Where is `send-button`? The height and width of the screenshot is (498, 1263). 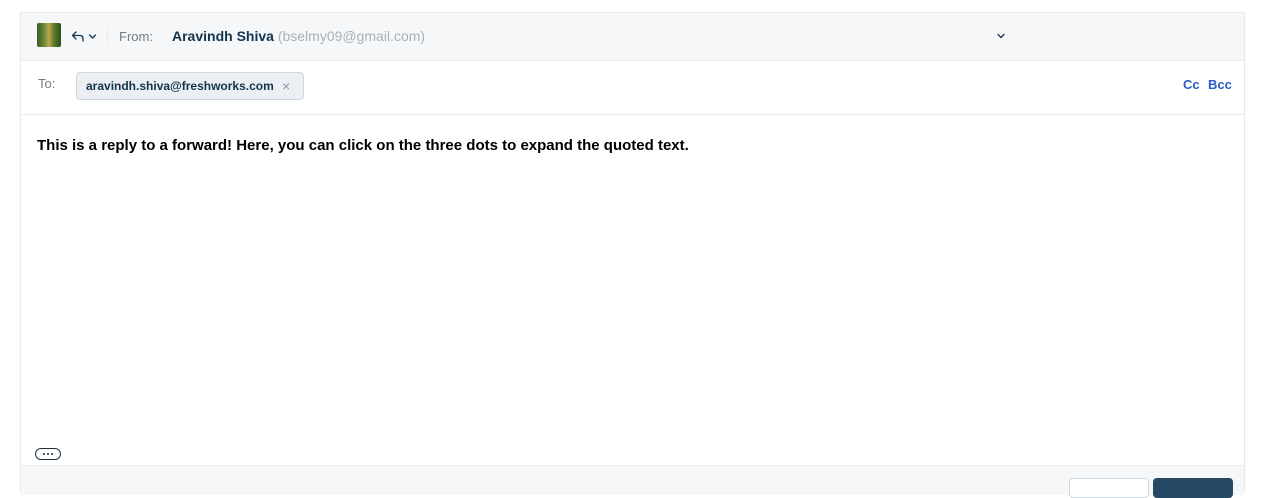 send-button is located at coordinates (1193, 488).